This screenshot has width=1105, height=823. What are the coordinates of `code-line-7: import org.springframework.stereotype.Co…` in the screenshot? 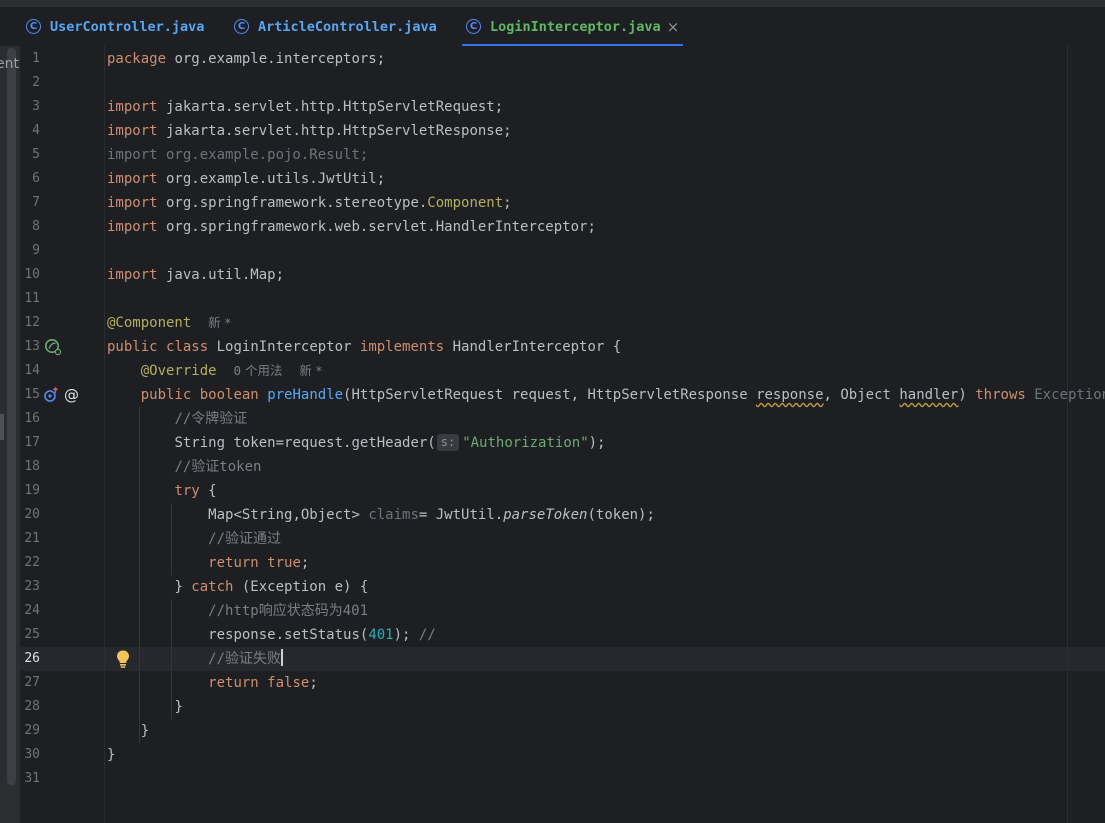 It's located at (309, 203).